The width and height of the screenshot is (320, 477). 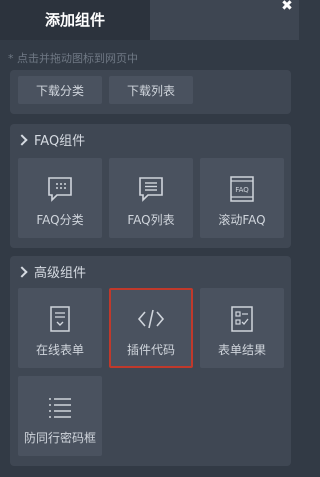 What do you see at coordinates (150, 350) in the screenshot?
I see `component-label: 插件代码` at bounding box center [150, 350].